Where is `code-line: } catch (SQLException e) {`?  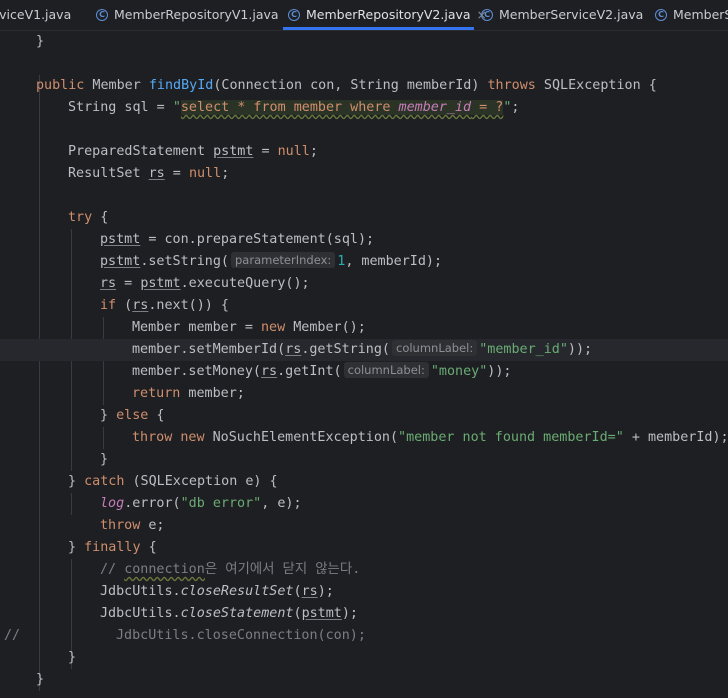
code-line: } catch (SQLException e) { is located at coordinates (173, 481).